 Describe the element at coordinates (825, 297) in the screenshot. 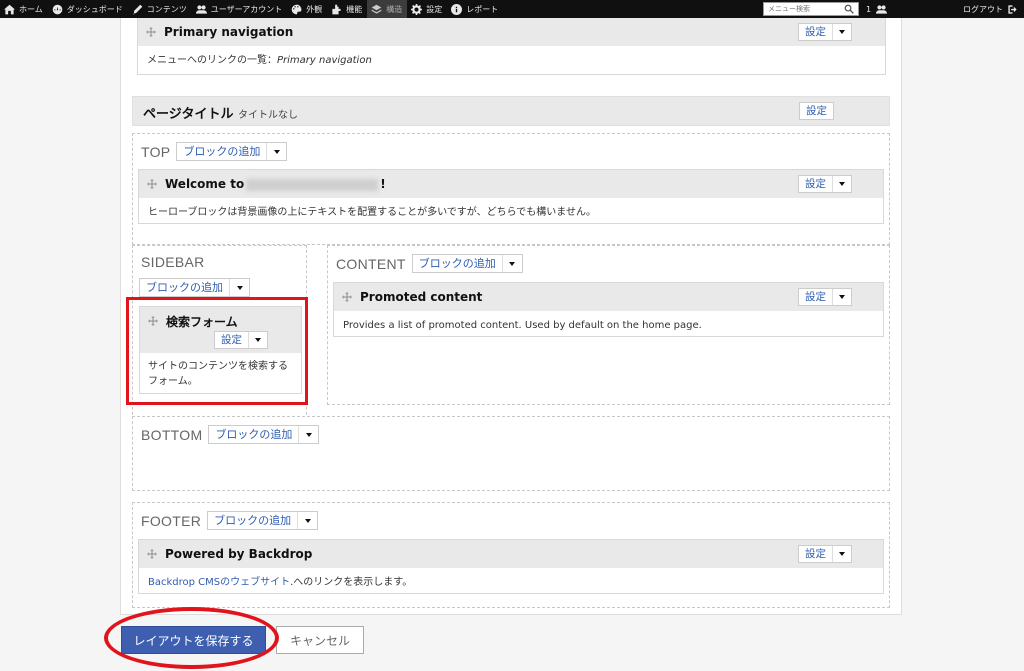

I see `promoted-content-config-button: 設定` at that location.